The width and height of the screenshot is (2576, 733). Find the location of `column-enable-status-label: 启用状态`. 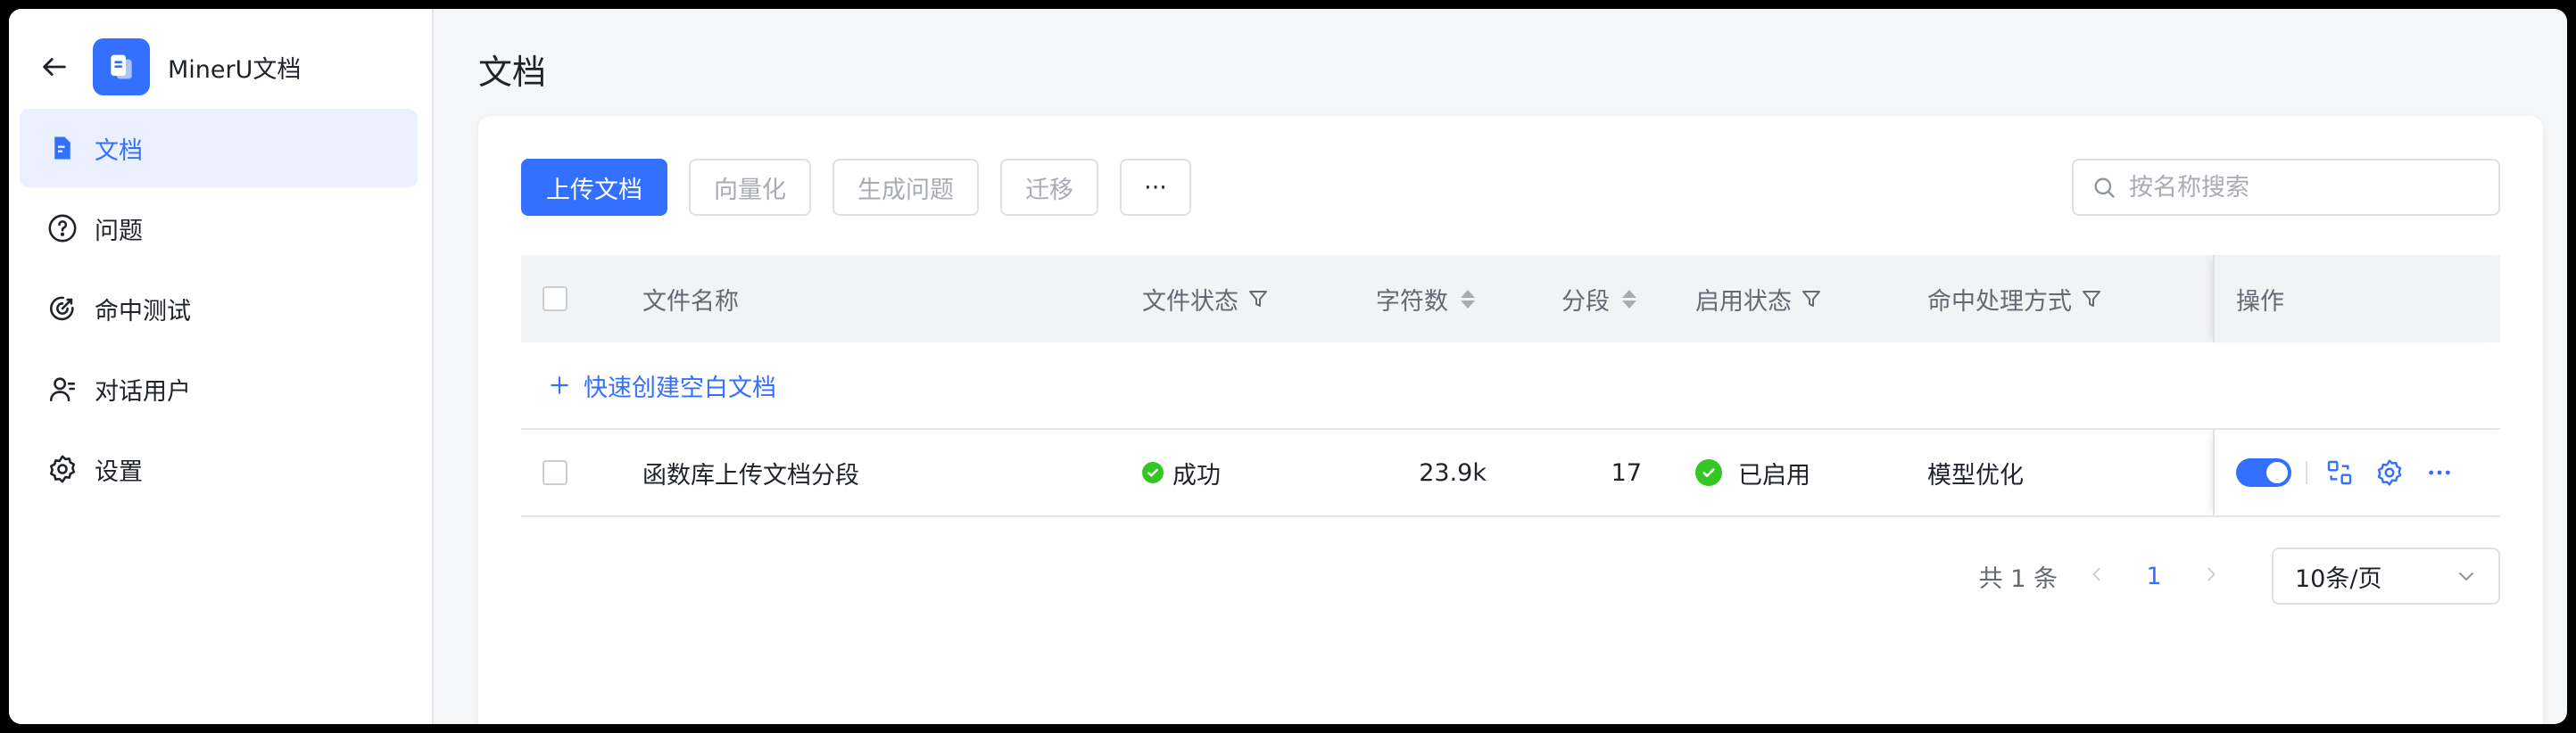

column-enable-status-label: 启用状态 is located at coordinates (1743, 301).